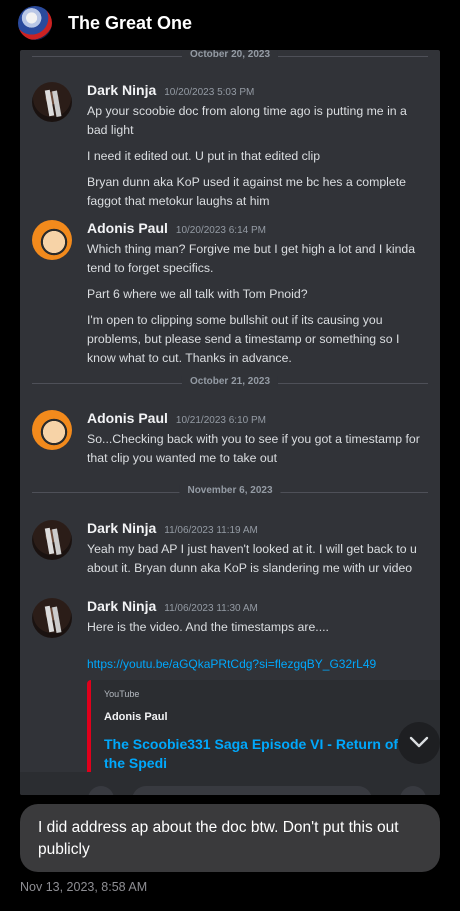 The height and width of the screenshot is (911, 460). Describe the element at coordinates (101, 790) in the screenshot. I see `attach-icon` at that location.